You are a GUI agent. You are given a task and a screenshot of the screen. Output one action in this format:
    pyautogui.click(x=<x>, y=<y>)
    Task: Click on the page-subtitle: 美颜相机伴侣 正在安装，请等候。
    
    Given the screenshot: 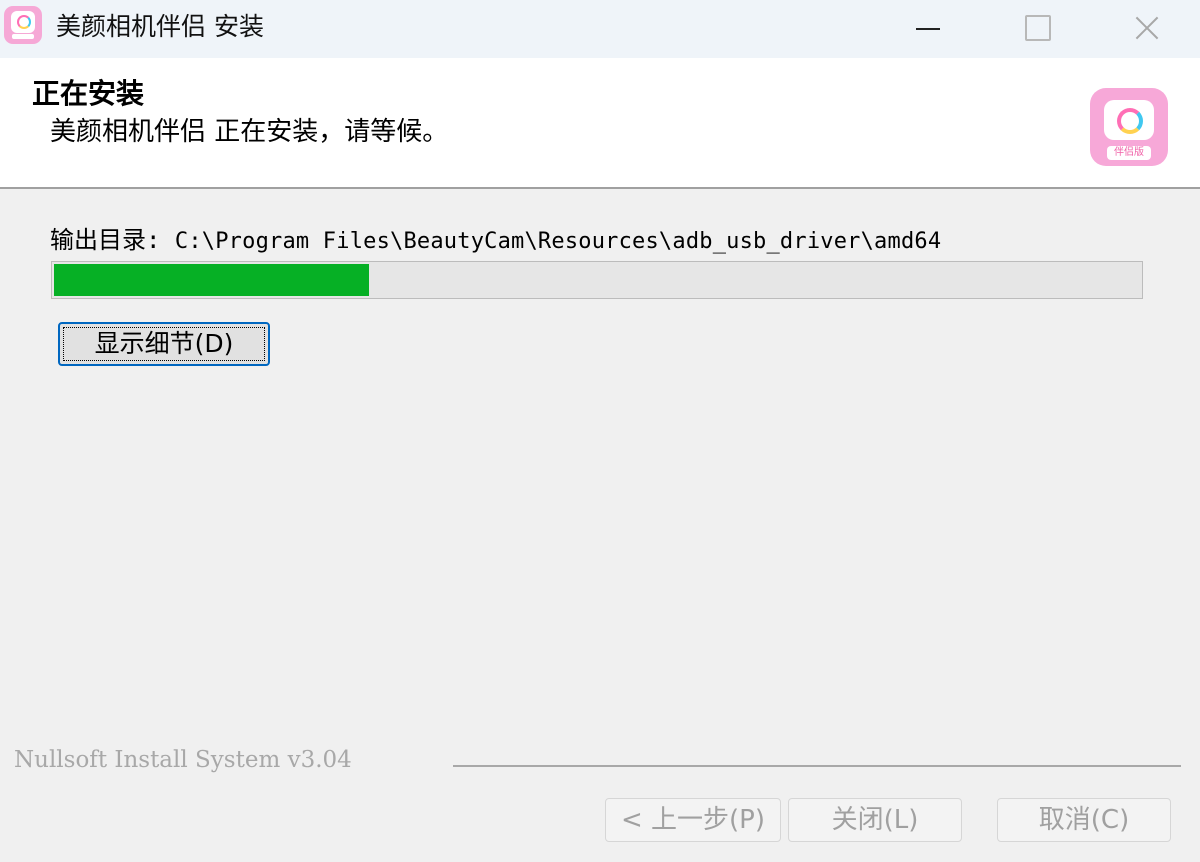 What is the action you would take?
    pyautogui.click(x=249, y=132)
    